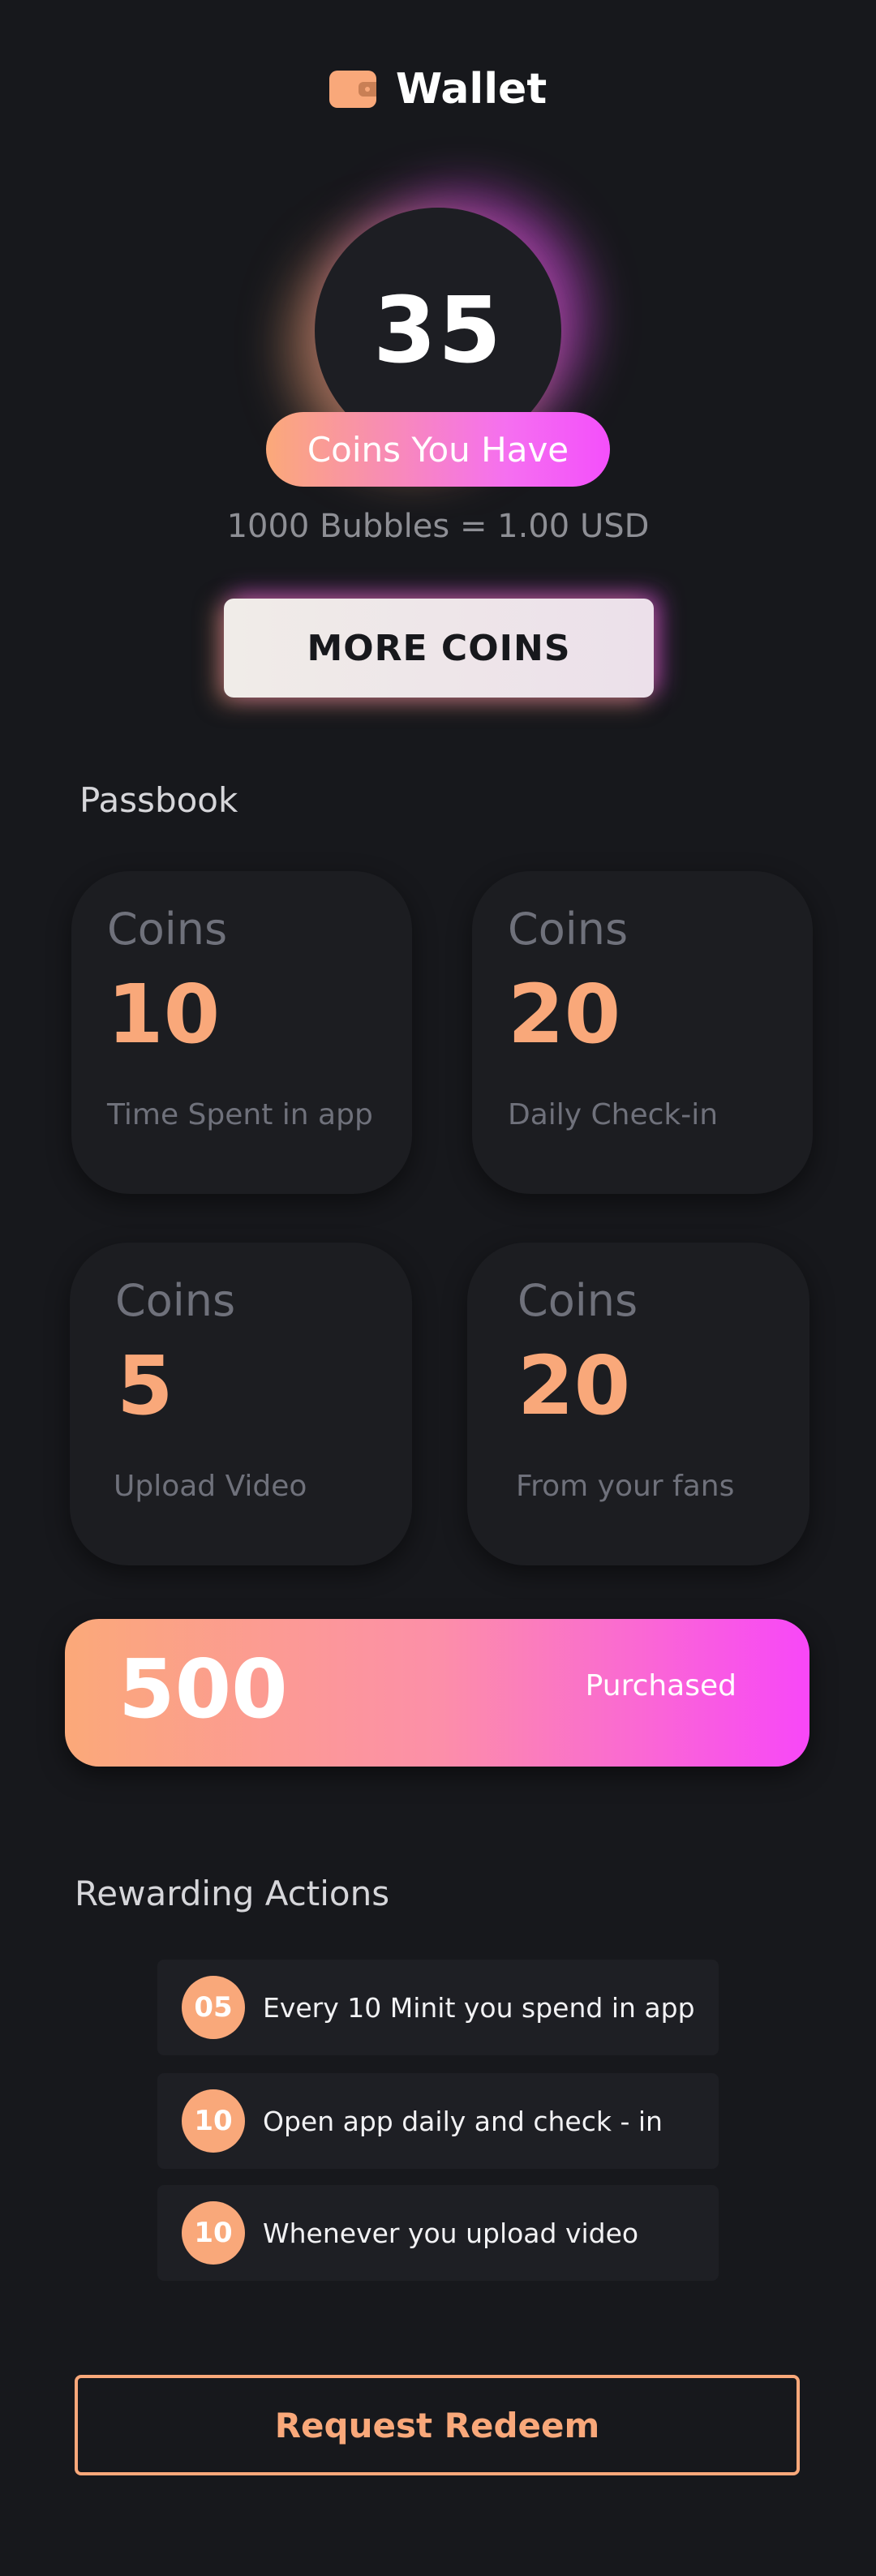 Image resolution: width=876 pixels, height=2576 pixels. Describe the element at coordinates (240, 1114) in the screenshot. I see `card-description: Time Spent in app` at that location.